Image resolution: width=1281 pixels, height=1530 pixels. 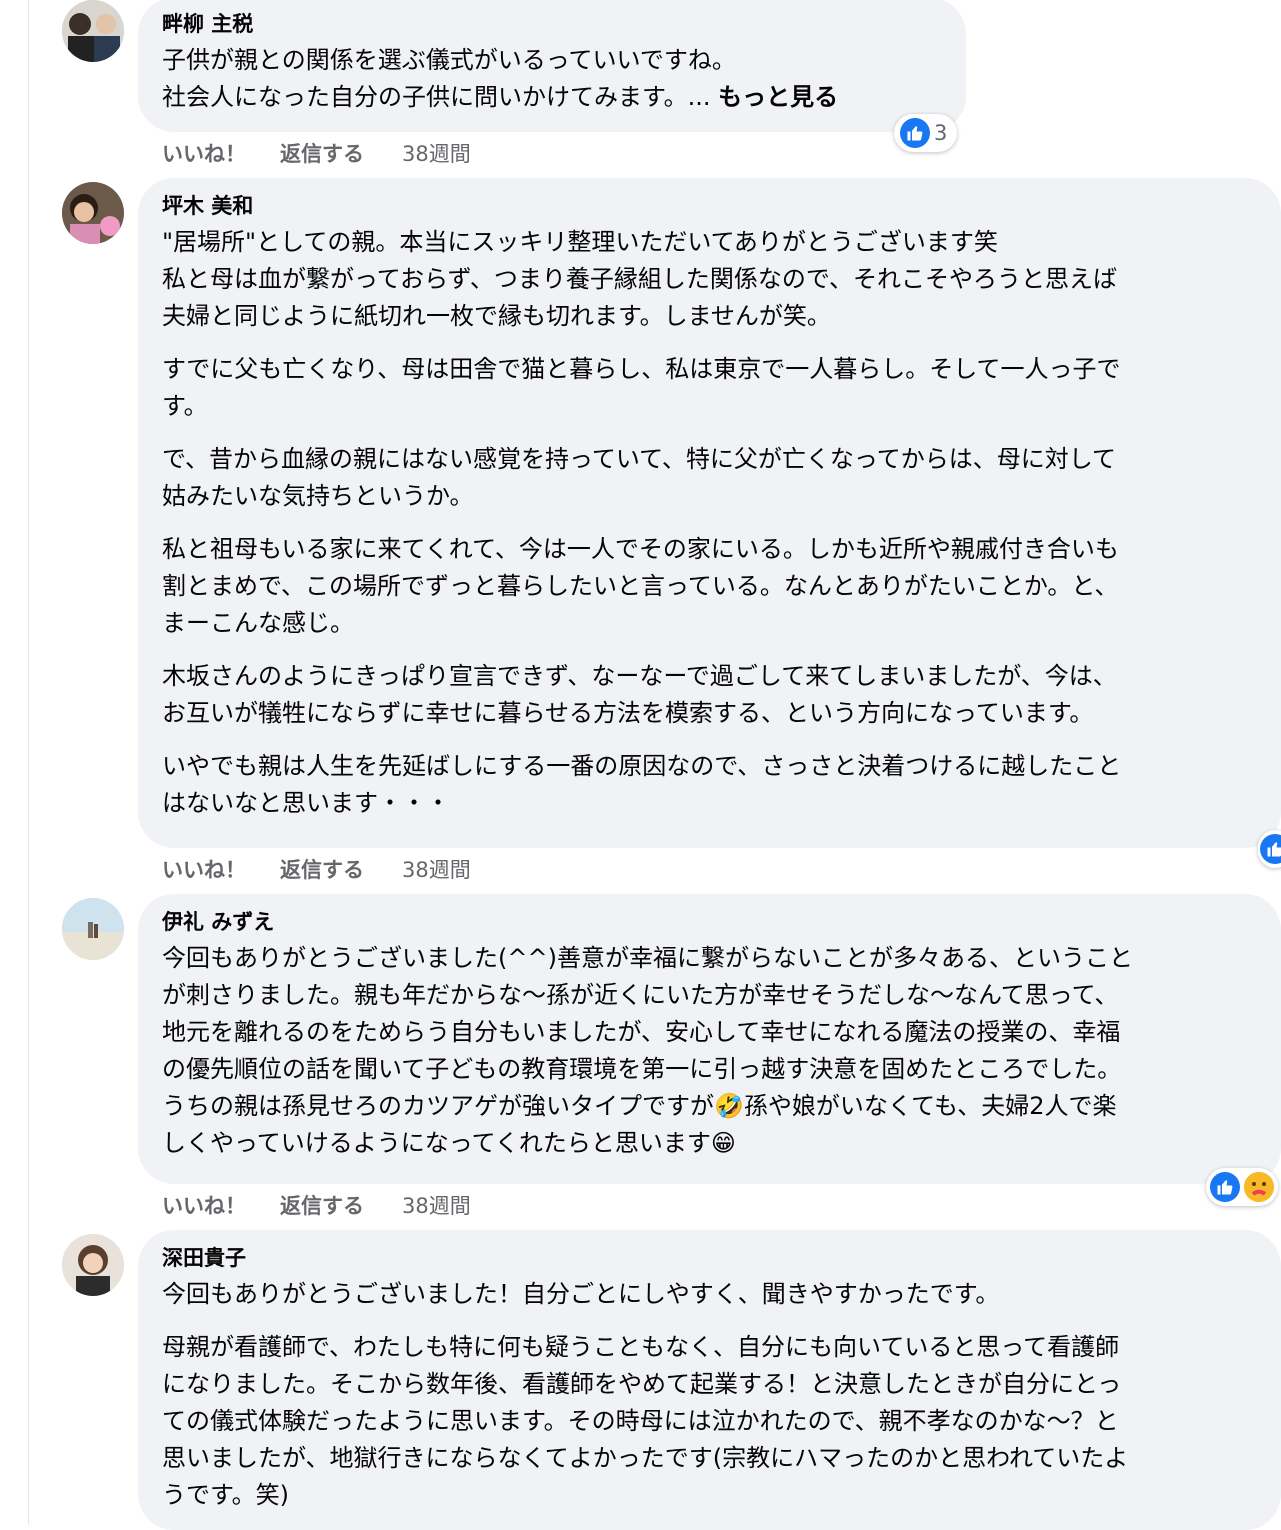 What do you see at coordinates (438, 1106) in the screenshot?
I see `comment-text-line: うちの親は孫見せろのカツアゲが強いタイプですが` at bounding box center [438, 1106].